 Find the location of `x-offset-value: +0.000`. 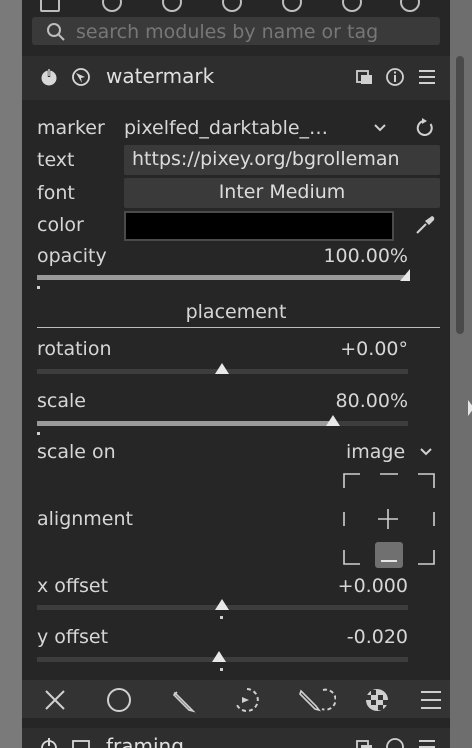

x-offset-value: +0.000 is located at coordinates (372, 586).